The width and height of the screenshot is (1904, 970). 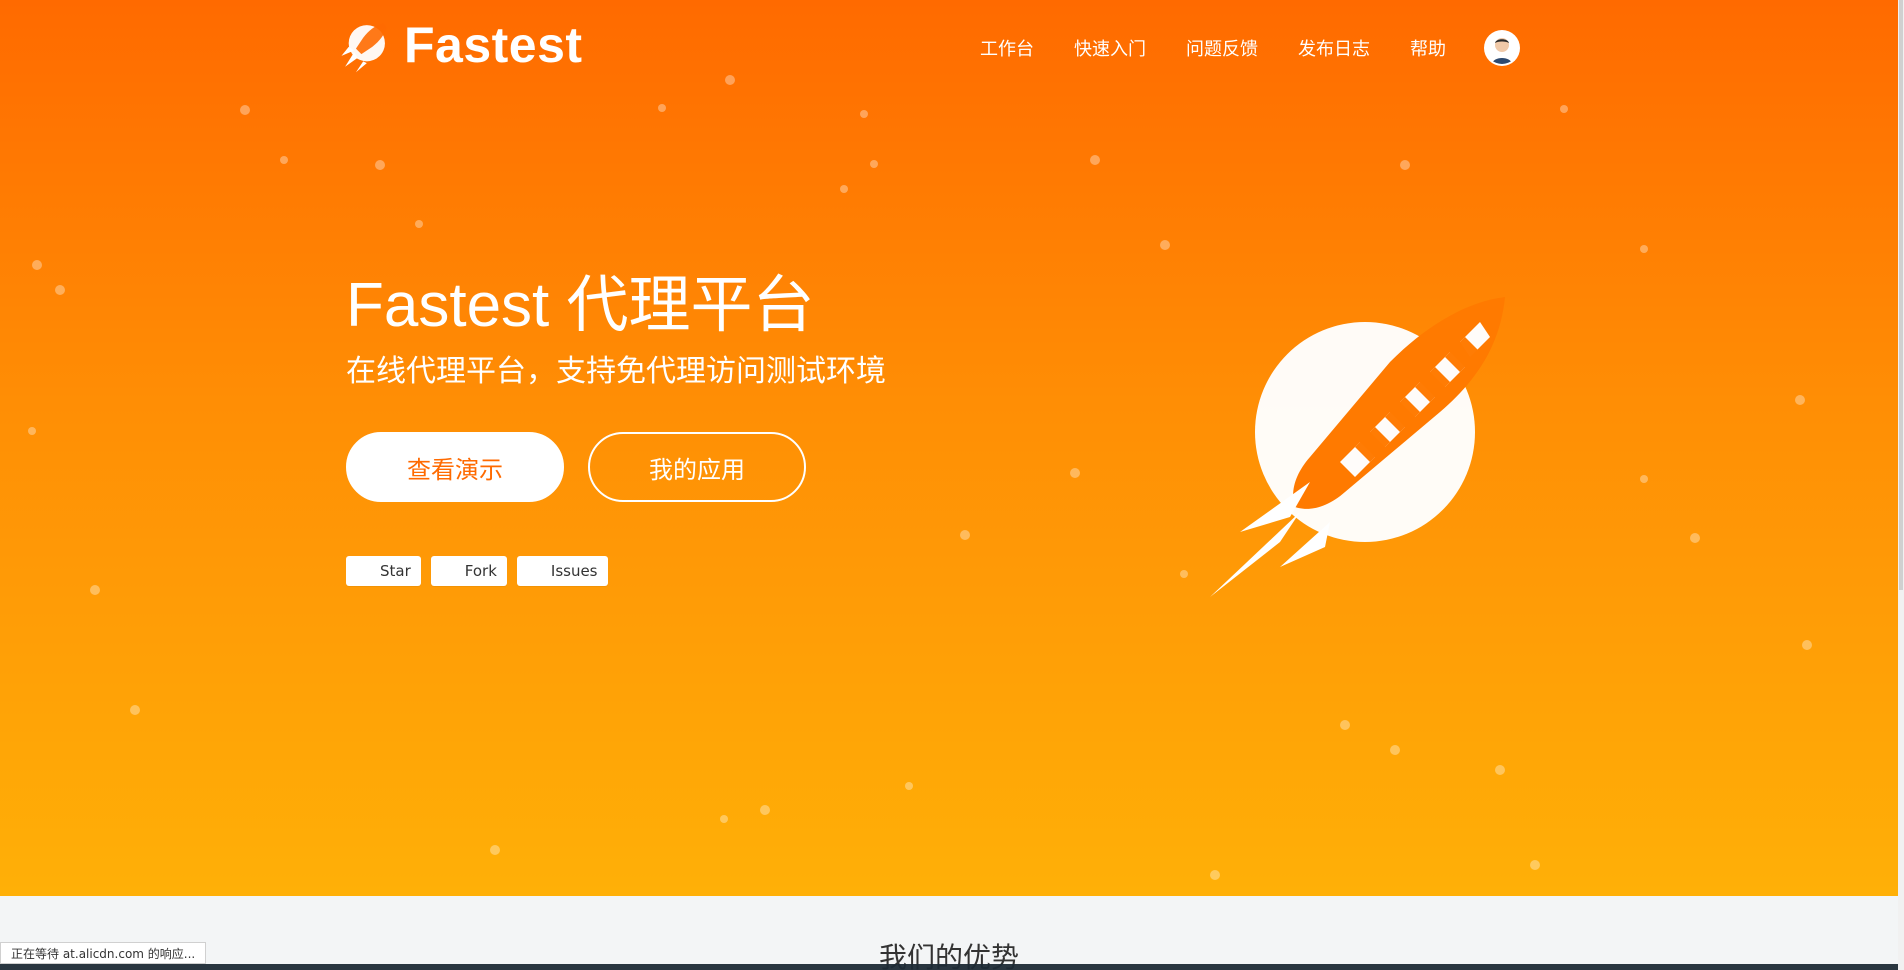 I want to click on hero-actions: 查看演示 我的应用, so click(x=646, y=467).